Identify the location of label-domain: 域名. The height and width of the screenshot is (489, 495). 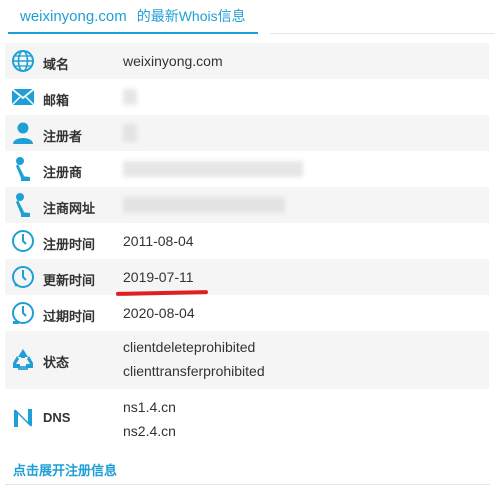
(56, 64).